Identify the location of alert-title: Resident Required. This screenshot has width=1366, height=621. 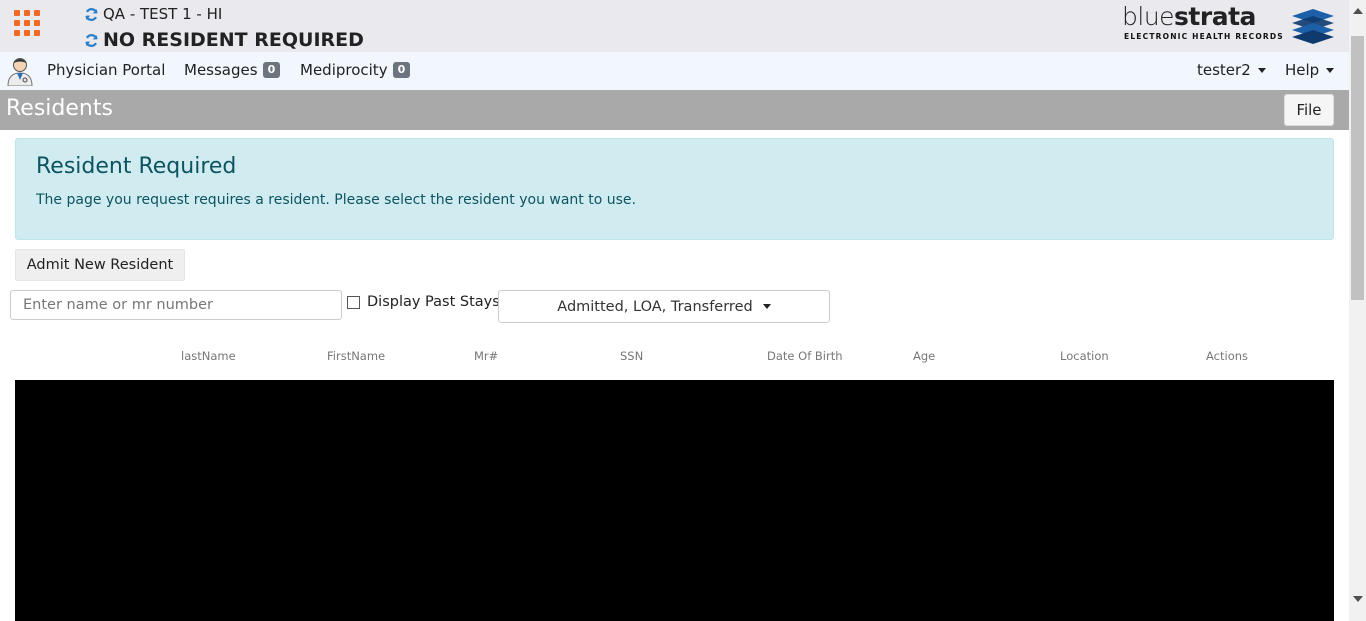
(136, 166).